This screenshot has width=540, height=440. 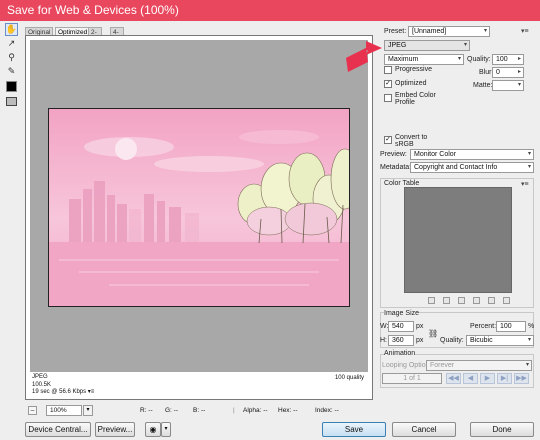 What do you see at coordinates (402, 183) in the screenshot?
I see `color-table-title: Color Table` at bounding box center [402, 183].